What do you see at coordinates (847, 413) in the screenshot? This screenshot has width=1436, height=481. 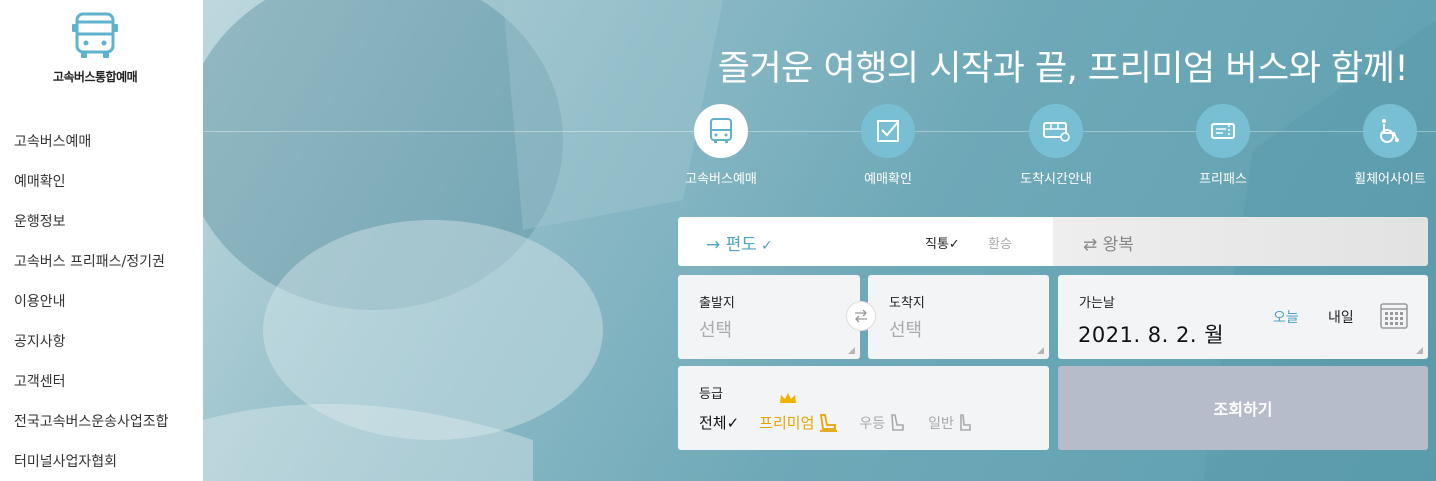 I see `grade-options: 전체✓ 프리미엄 우등 일반` at bounding box center [847, 413].